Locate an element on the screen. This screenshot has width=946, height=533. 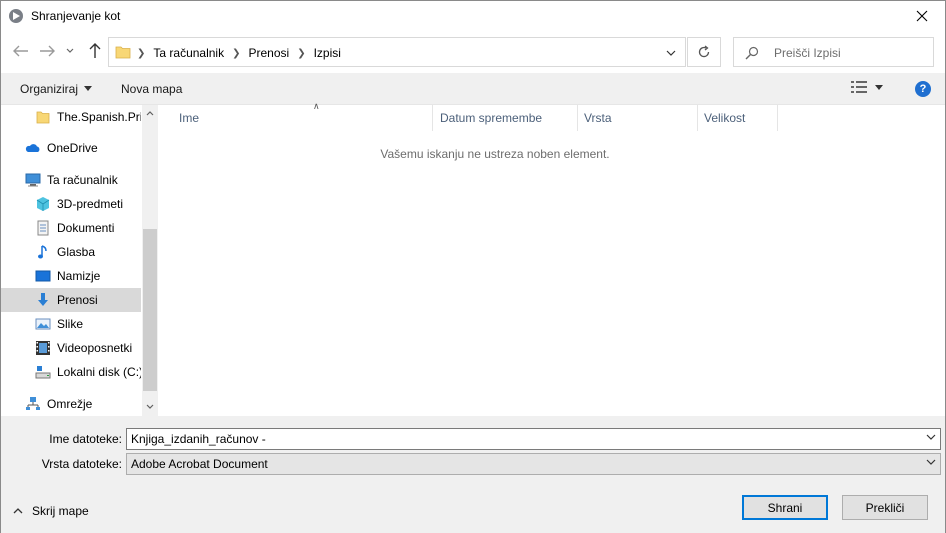
organize-menu-button: Organiziraj is located at coordinates (56, 89).